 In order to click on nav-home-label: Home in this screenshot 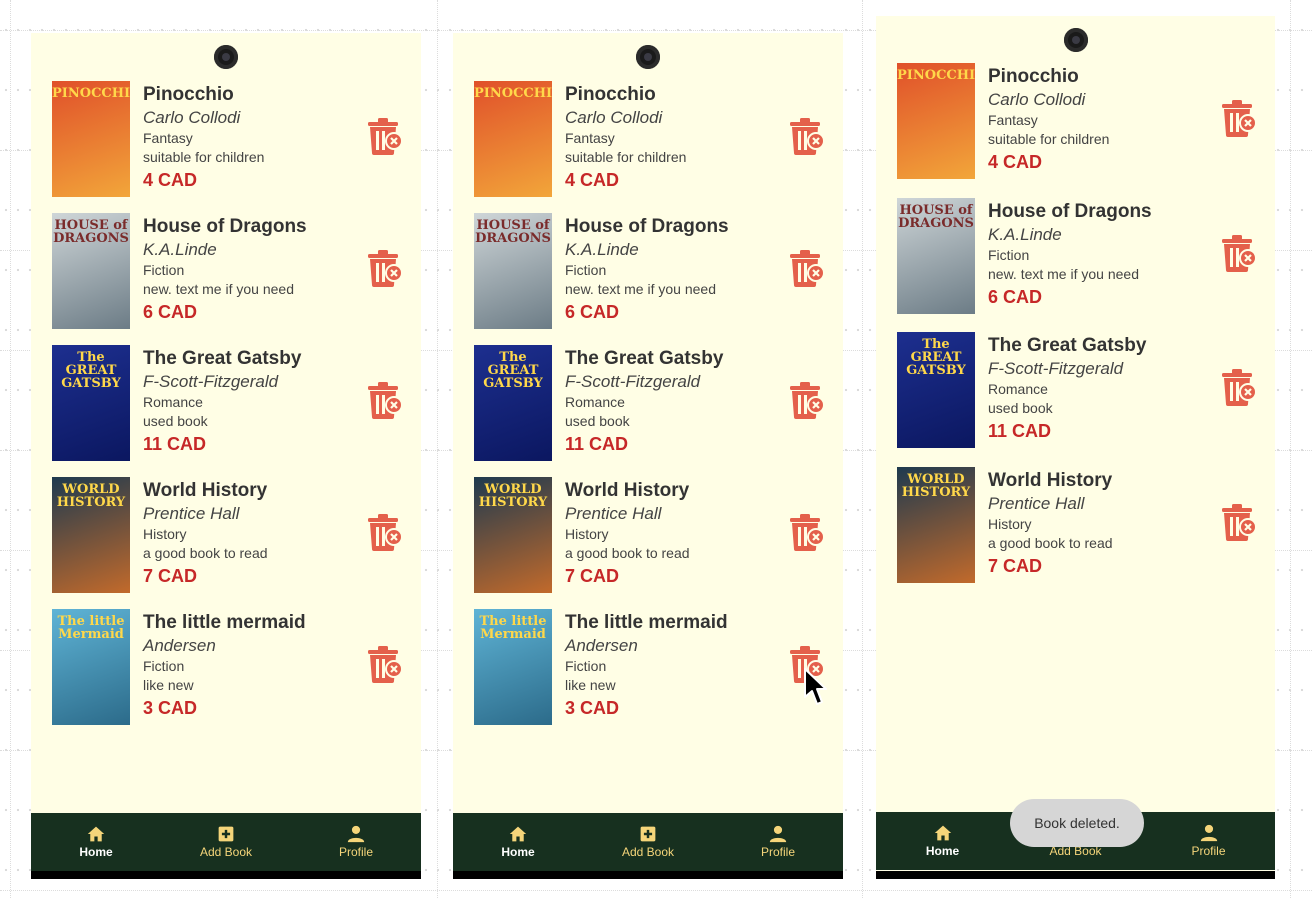, I will do `click(942, 851)`.